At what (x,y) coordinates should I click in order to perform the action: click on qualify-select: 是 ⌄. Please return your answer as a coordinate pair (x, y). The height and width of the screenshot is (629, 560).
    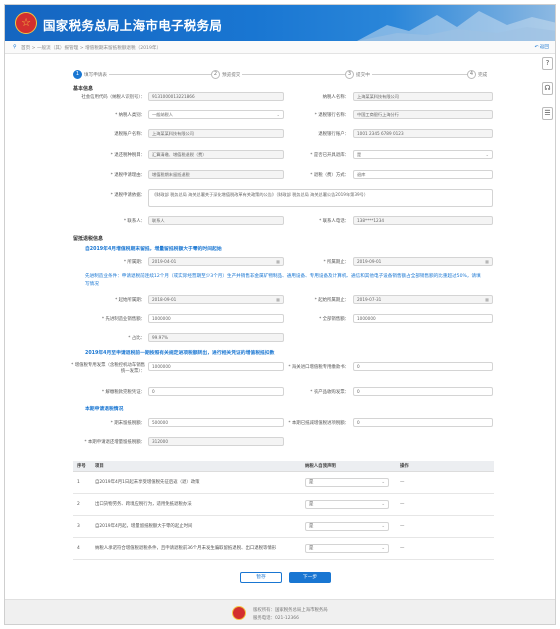
    Looking at the image, I should click on (423, 154).